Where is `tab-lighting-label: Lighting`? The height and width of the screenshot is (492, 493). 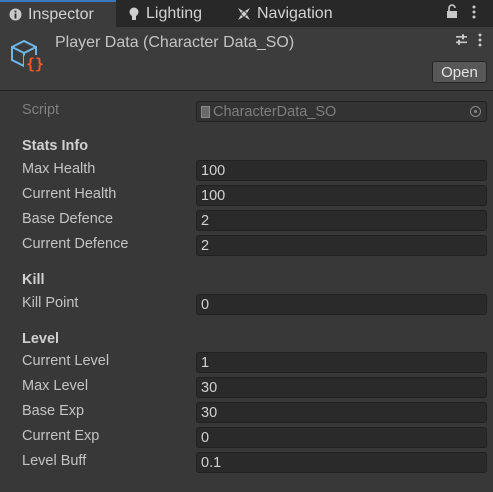 tab-lighting-label: Lighting is located at coordinates (174, 13).